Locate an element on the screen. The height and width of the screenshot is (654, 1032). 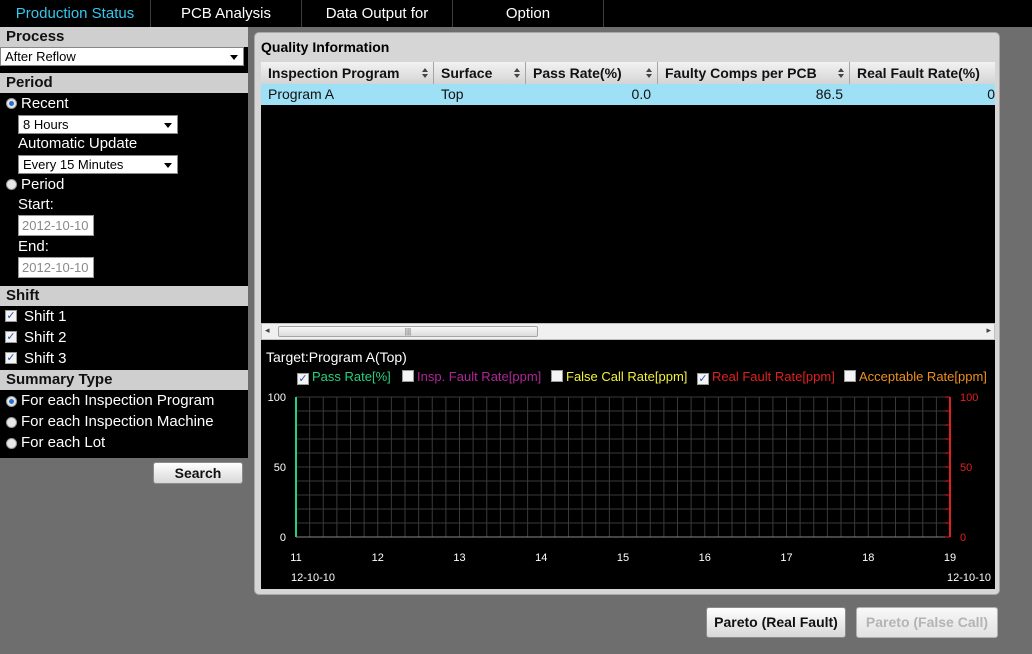
summary-type-heading: Summary Type is located at coordinates (124, 380).